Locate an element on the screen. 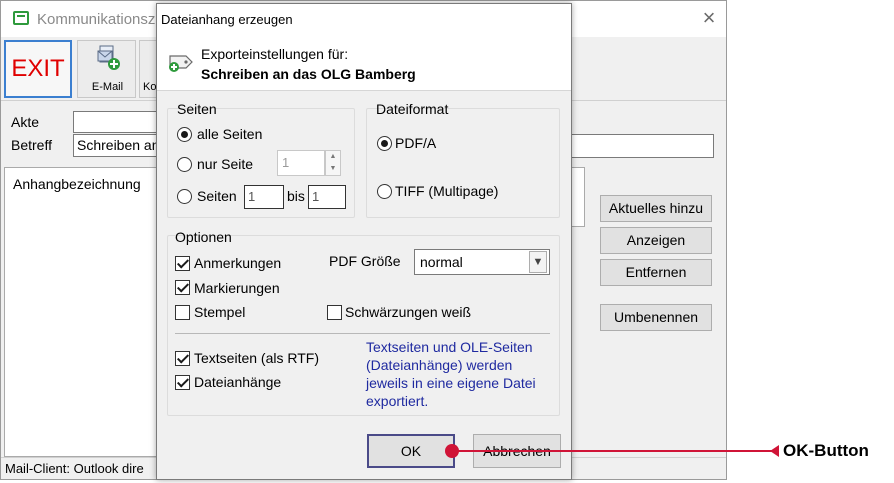 This screenshot has height=483, width=894. pages-group-title: Seiten is located at coordinates (197, 109).